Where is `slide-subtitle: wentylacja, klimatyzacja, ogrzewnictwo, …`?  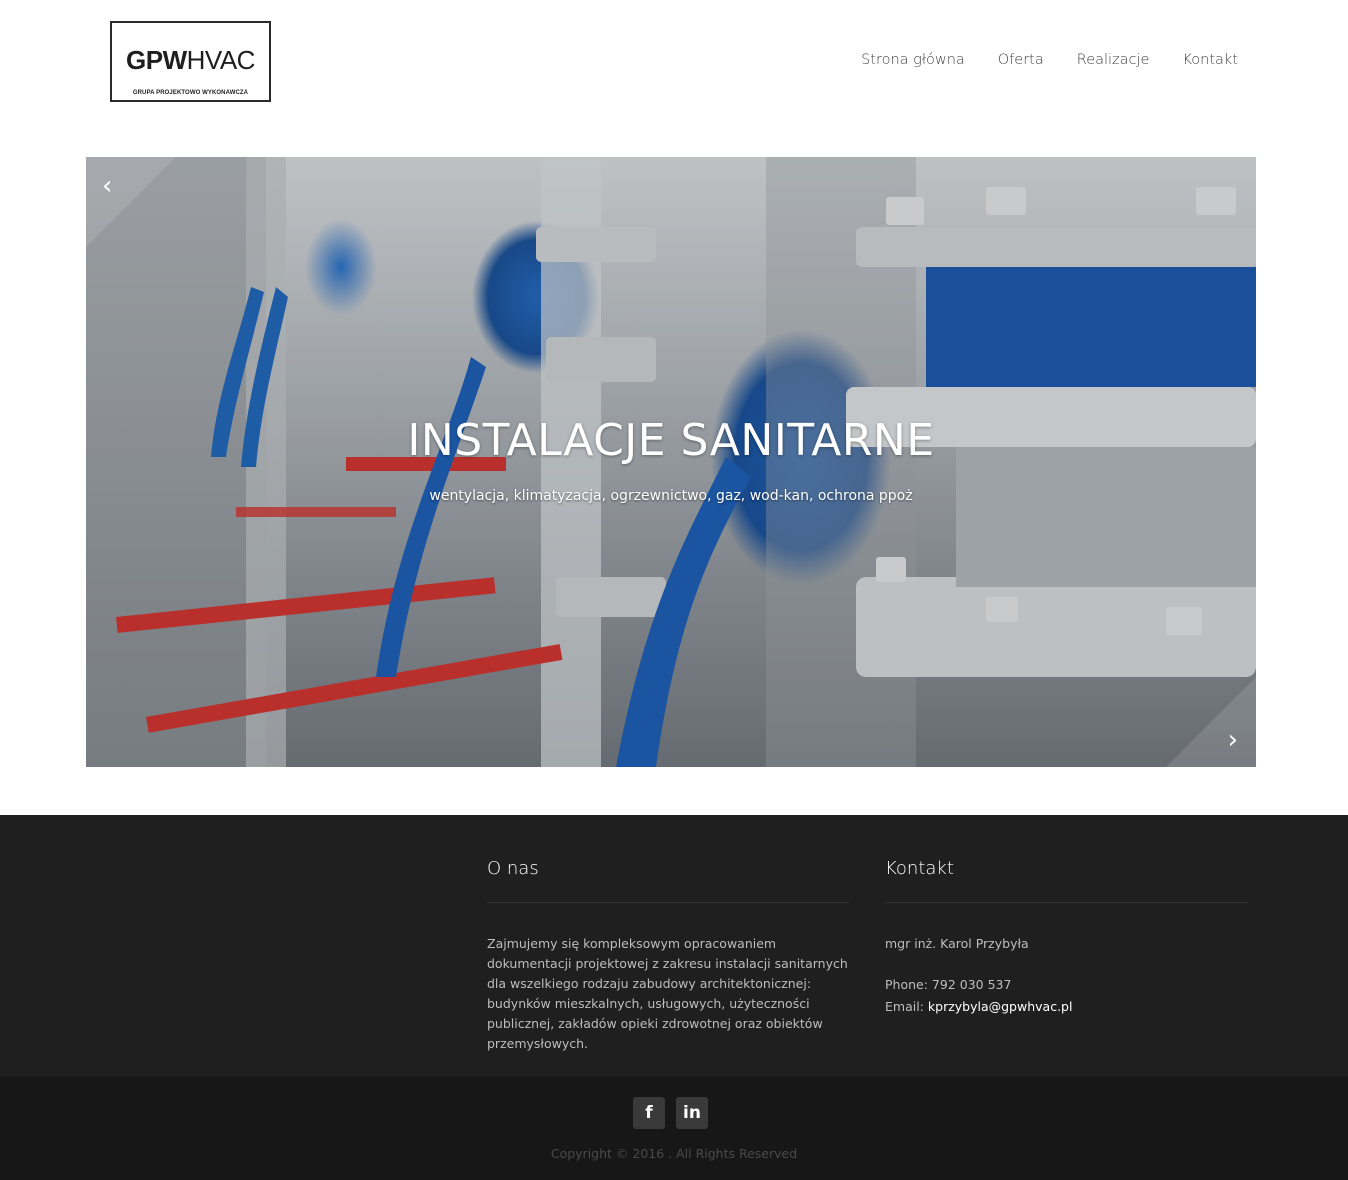
slide-subtitle: wentylacja, klimatyzacja, ogrzewnictwo, … is located at coordinates (671, 496).